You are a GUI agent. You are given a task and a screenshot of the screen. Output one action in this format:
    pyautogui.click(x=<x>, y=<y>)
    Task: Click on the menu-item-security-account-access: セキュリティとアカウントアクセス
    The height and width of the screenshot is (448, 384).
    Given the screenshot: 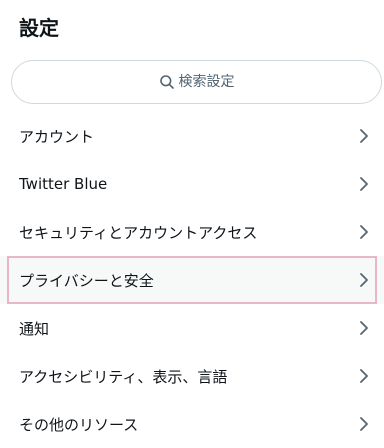 What is the action you would take?
    pyautogui.click(x=192, y=232)
    